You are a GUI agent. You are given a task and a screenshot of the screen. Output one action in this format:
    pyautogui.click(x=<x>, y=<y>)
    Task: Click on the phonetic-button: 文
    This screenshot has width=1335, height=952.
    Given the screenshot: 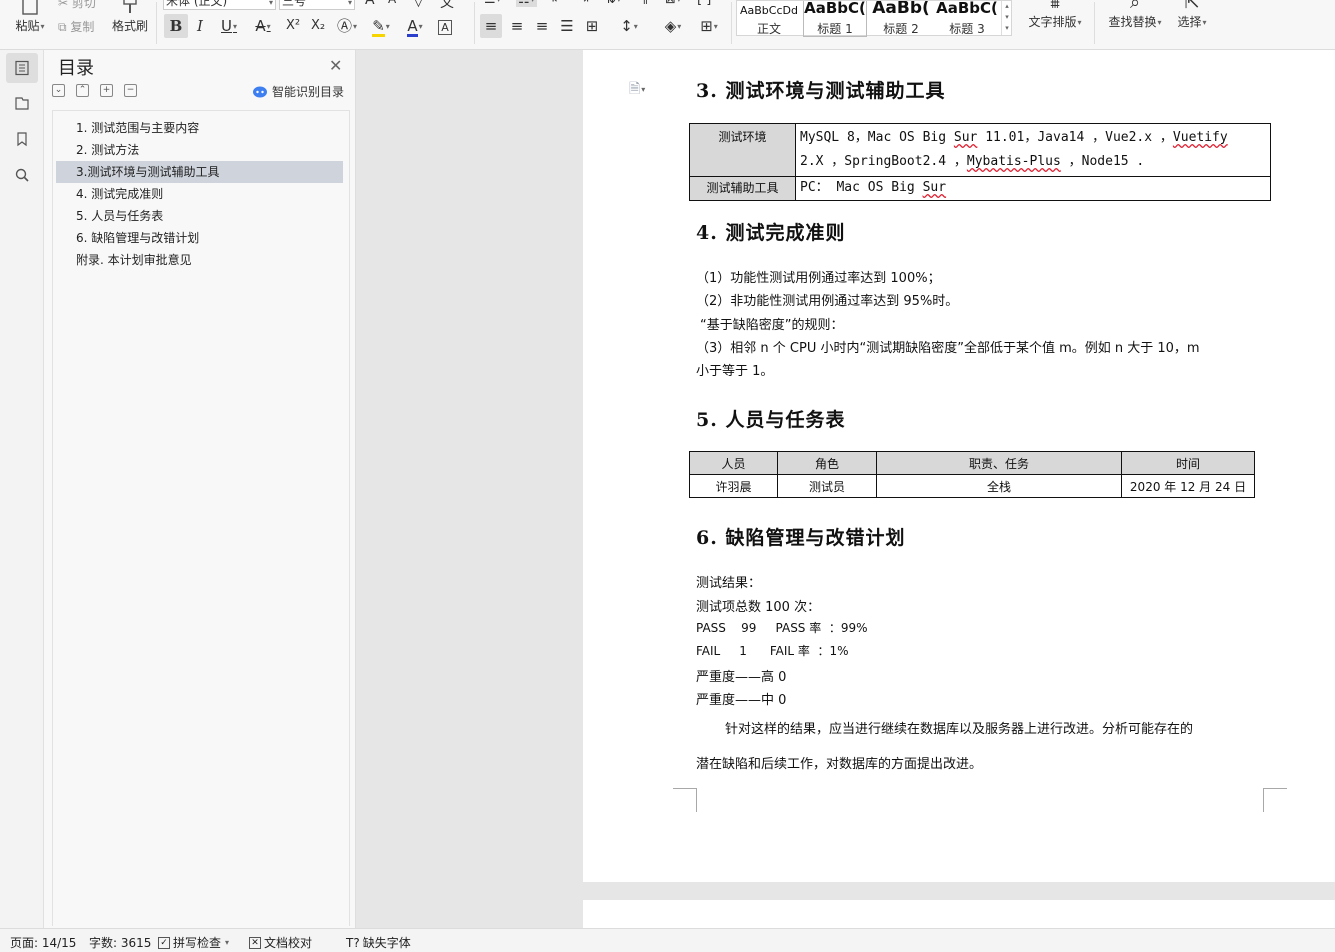 What is the action you would take?
    pyautogui.click(x=447, y=6)
    